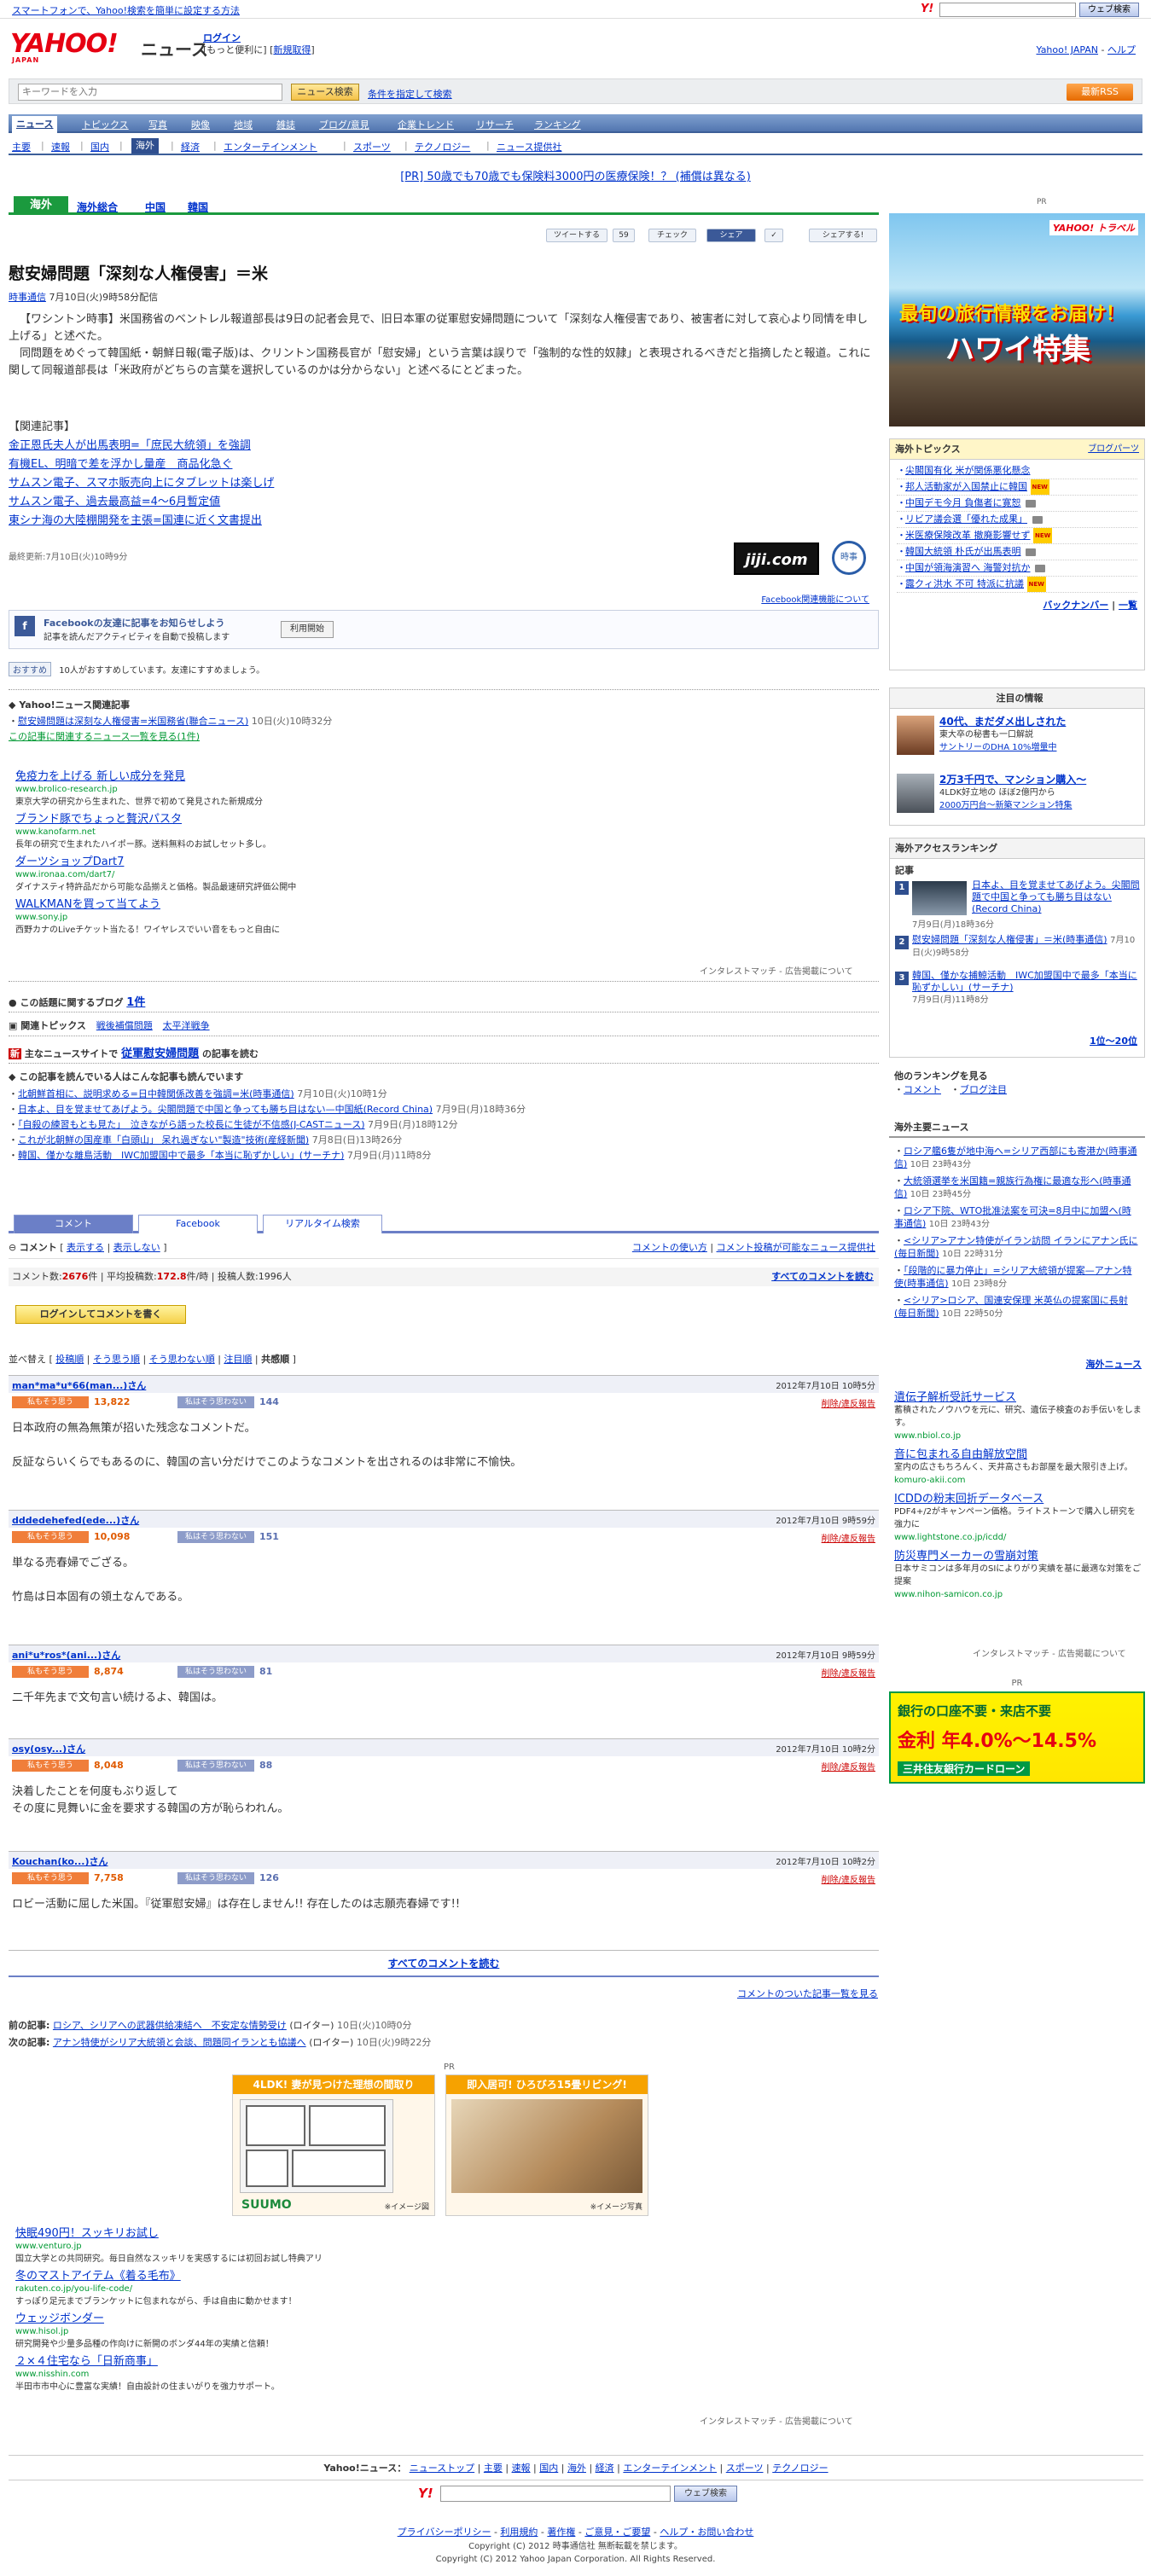 The width and height of the screenshot is (1151, 2576). Describe the element at coordinates (275, 1359) in the screenshot. I see `sort-empathy: 共感順` at that location.